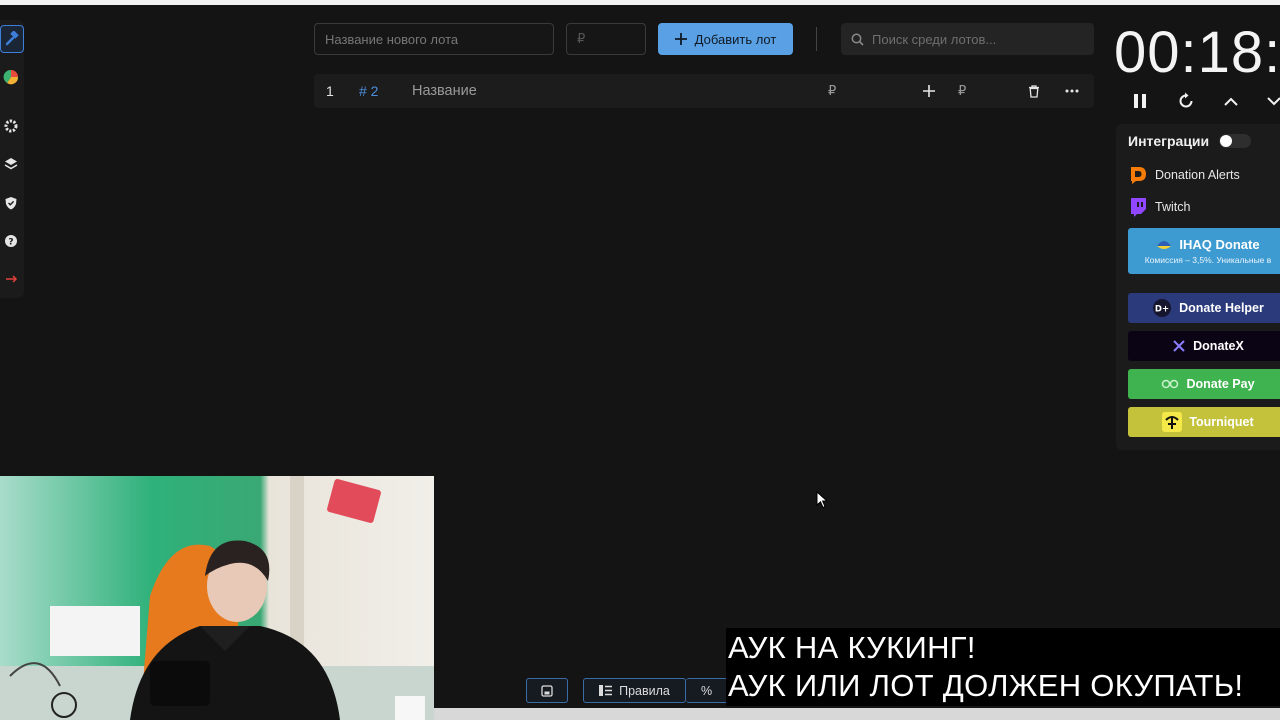 Image resolution: width=1280 pixels, height=720 pixels. Describe the element at coordinates (1197, 52) in the screenshot. I see `auction-timer: 00:18:0` at that location.